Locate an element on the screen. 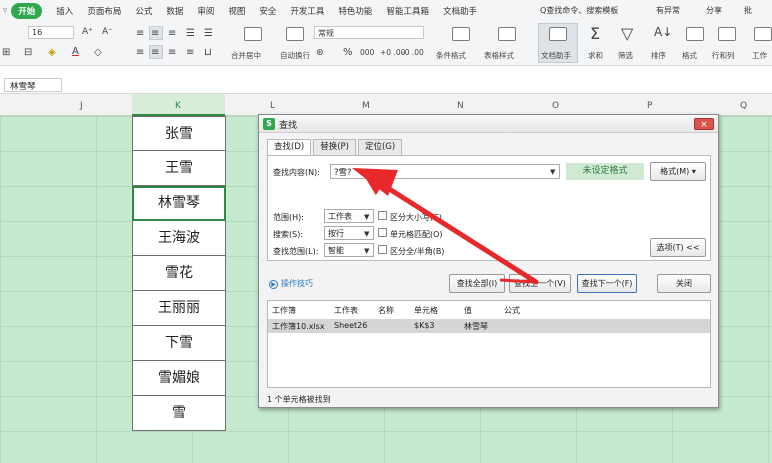  column-header-o: O is located at coordinates (555, 106).